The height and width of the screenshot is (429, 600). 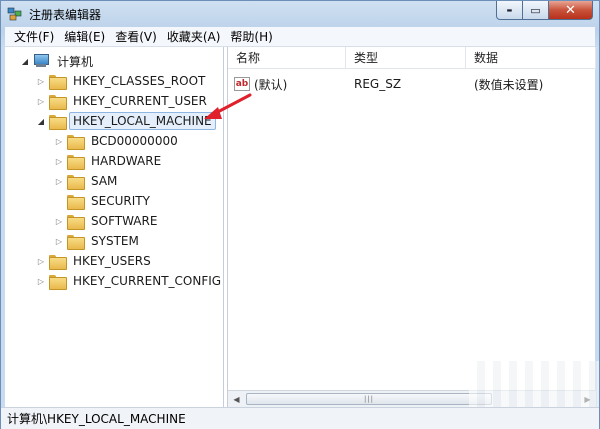 What do you see at coordinates (139, 81) in the screenshot?
I see `tree-node-label: HKEY_CLASSES_ROOT` at bounding box center [139, 81].